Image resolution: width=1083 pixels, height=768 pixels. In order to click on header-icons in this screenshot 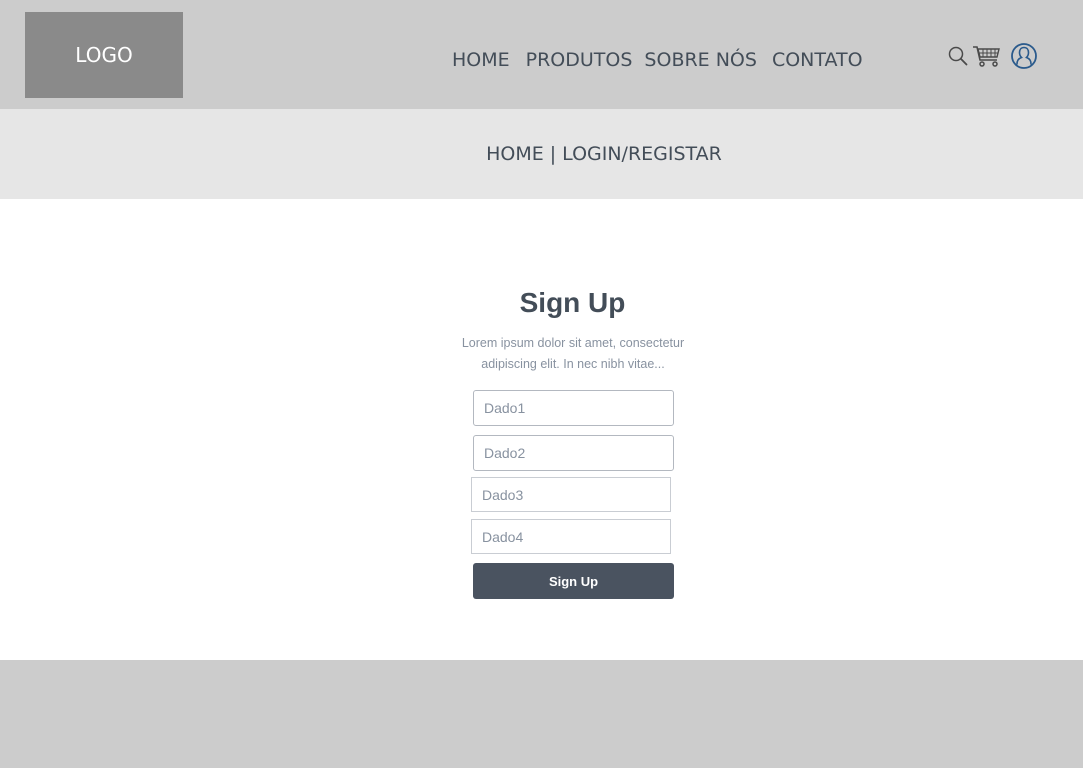, I will do `click(992, 58)`.